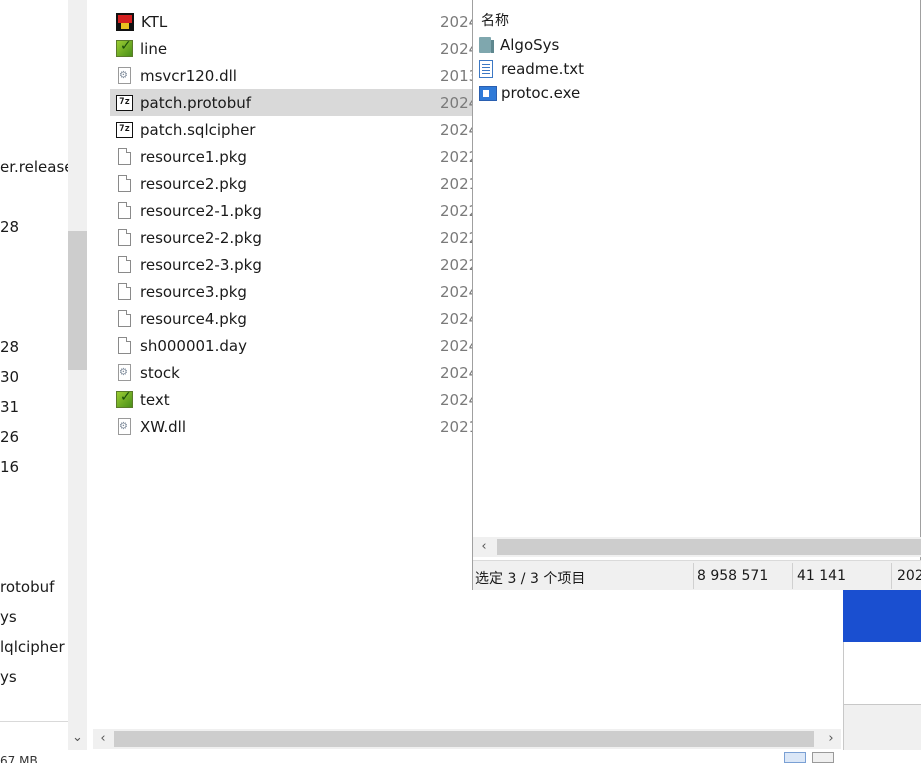 The height and width of the screenshot is (763, 921). What do you see at coordinates (32, 647) in the screenshot?
I see `nav-item: lqlcipher` at bounding box center [32, 647].